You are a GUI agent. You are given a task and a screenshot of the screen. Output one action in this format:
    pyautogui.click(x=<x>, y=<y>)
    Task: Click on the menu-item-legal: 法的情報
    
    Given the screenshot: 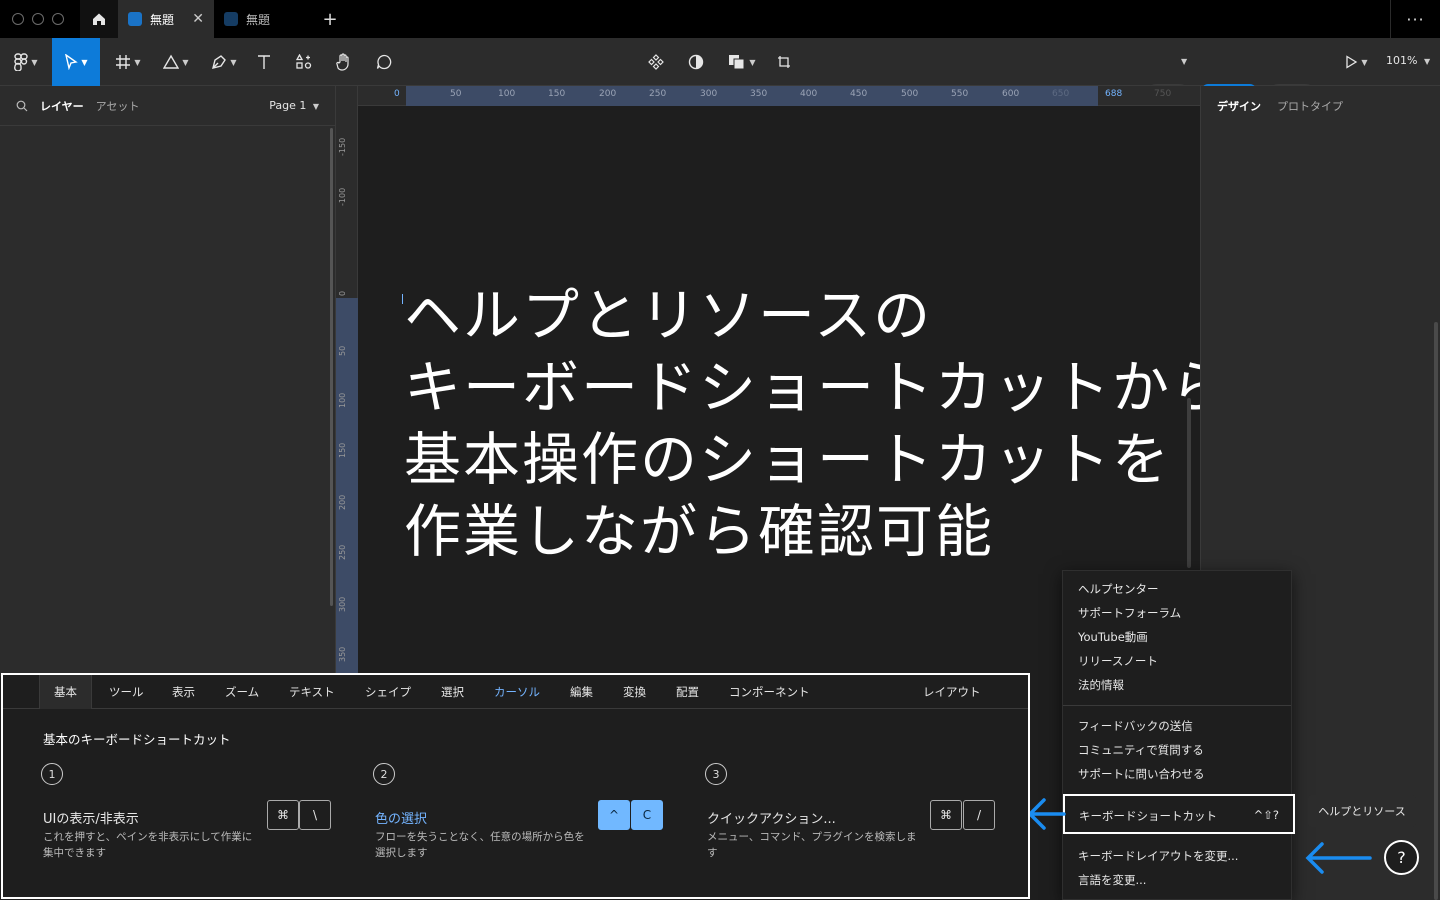 What is the action you would take?
    pyautogui.click(x=1101, y=685)
    